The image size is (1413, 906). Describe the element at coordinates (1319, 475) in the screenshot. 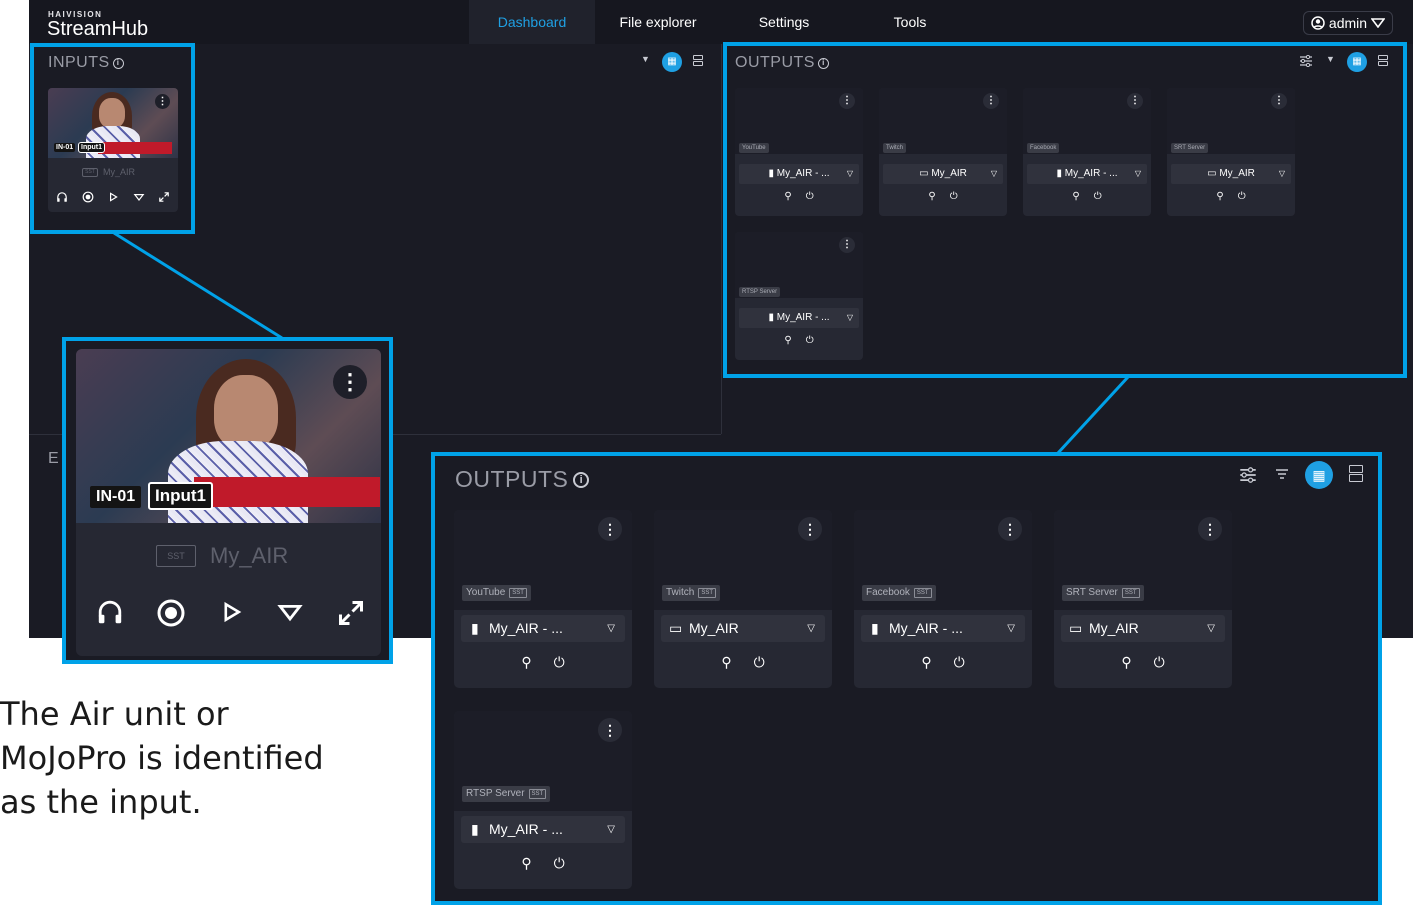

I see `grid-view-button: ▦` at that location.